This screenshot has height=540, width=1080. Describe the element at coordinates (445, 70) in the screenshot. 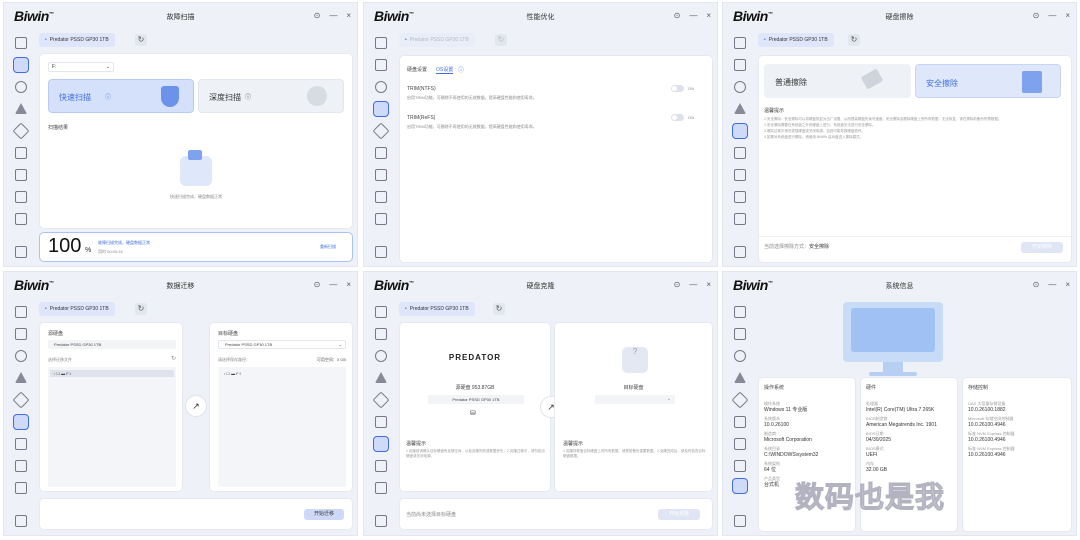

I see `tab-os-settings: OS设置` at that location.